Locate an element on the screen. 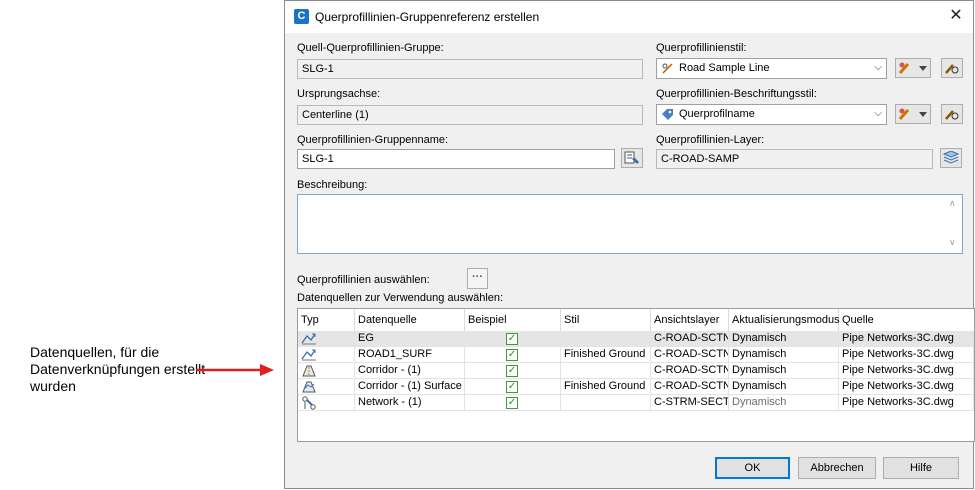 The image size is (975, 490). sample-line-style-browse-button is located at coordinates (952, 68).